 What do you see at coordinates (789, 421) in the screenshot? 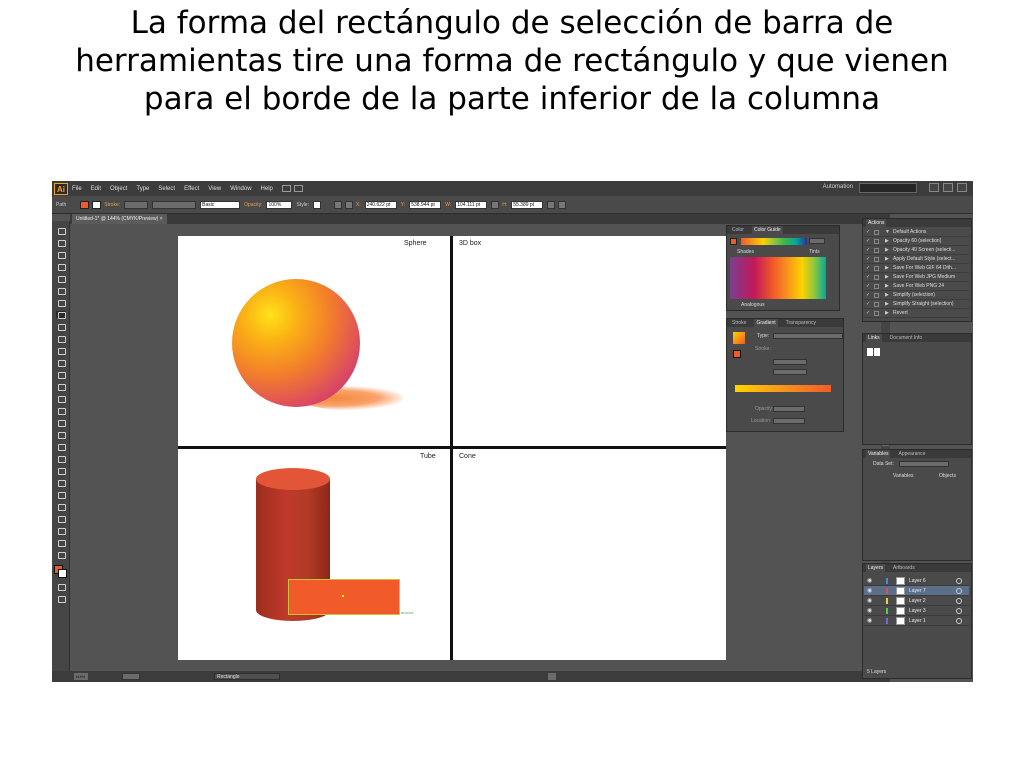
I see `gradient-location-field` at bounding box center [789, 421].